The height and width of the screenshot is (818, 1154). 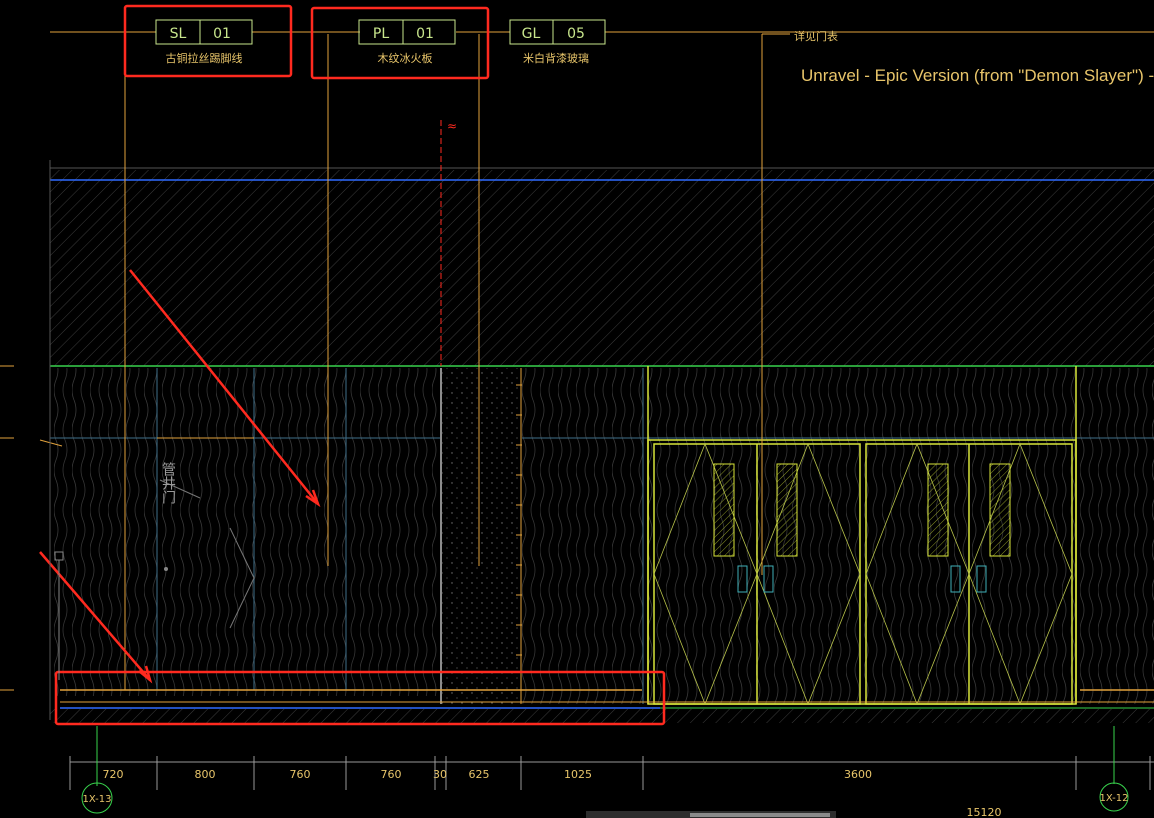 What do you see at coordinates (578, 774) in the screenshot?
I see `dim-label: 1025` at bounding box center [578, 774].